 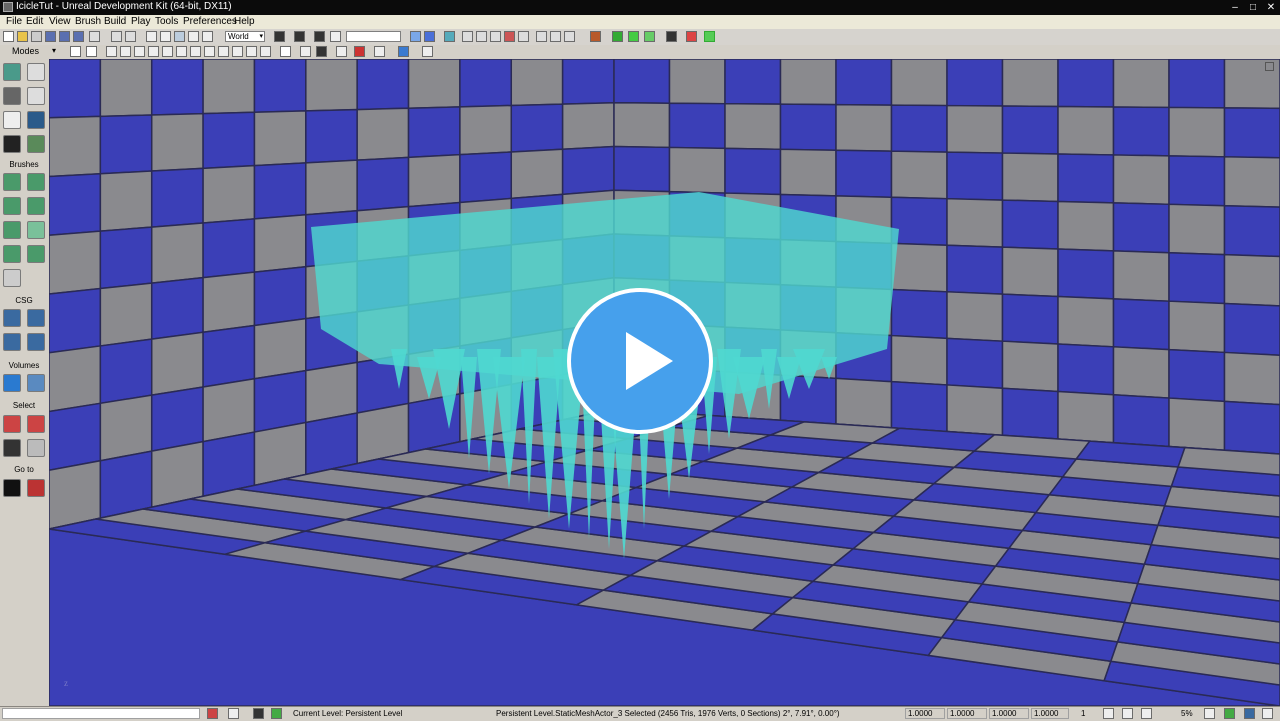 What do you see at coordinates (429, 36) in the screenshot?
I see `view-mode-2-icon` at bounding box center [429, 36].